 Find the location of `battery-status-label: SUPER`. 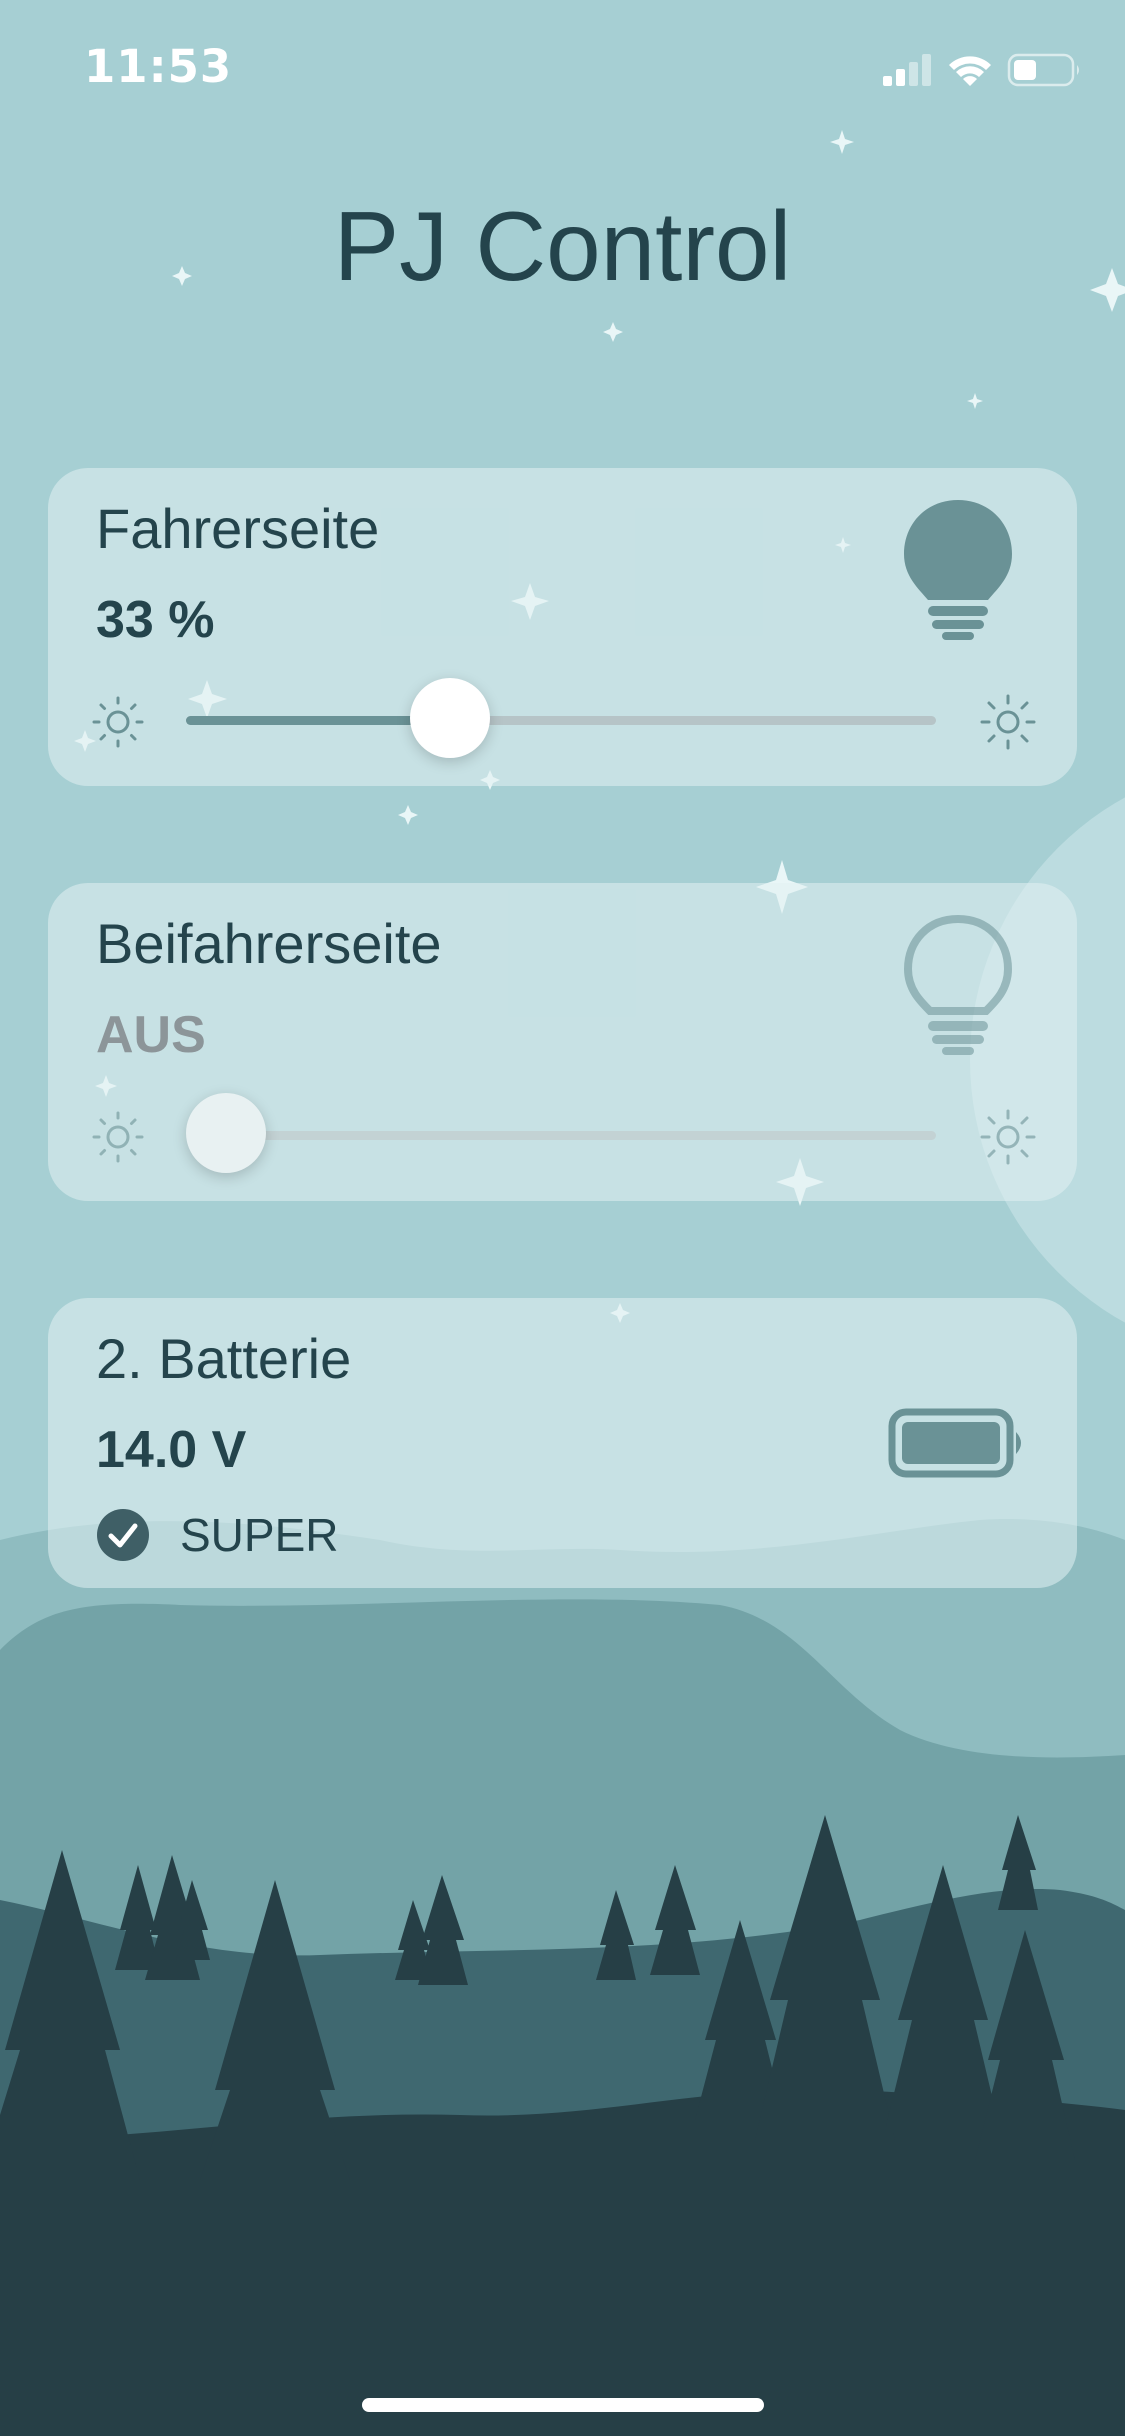

battery-status-label: SUPER is located at coordinates (259, 1535).